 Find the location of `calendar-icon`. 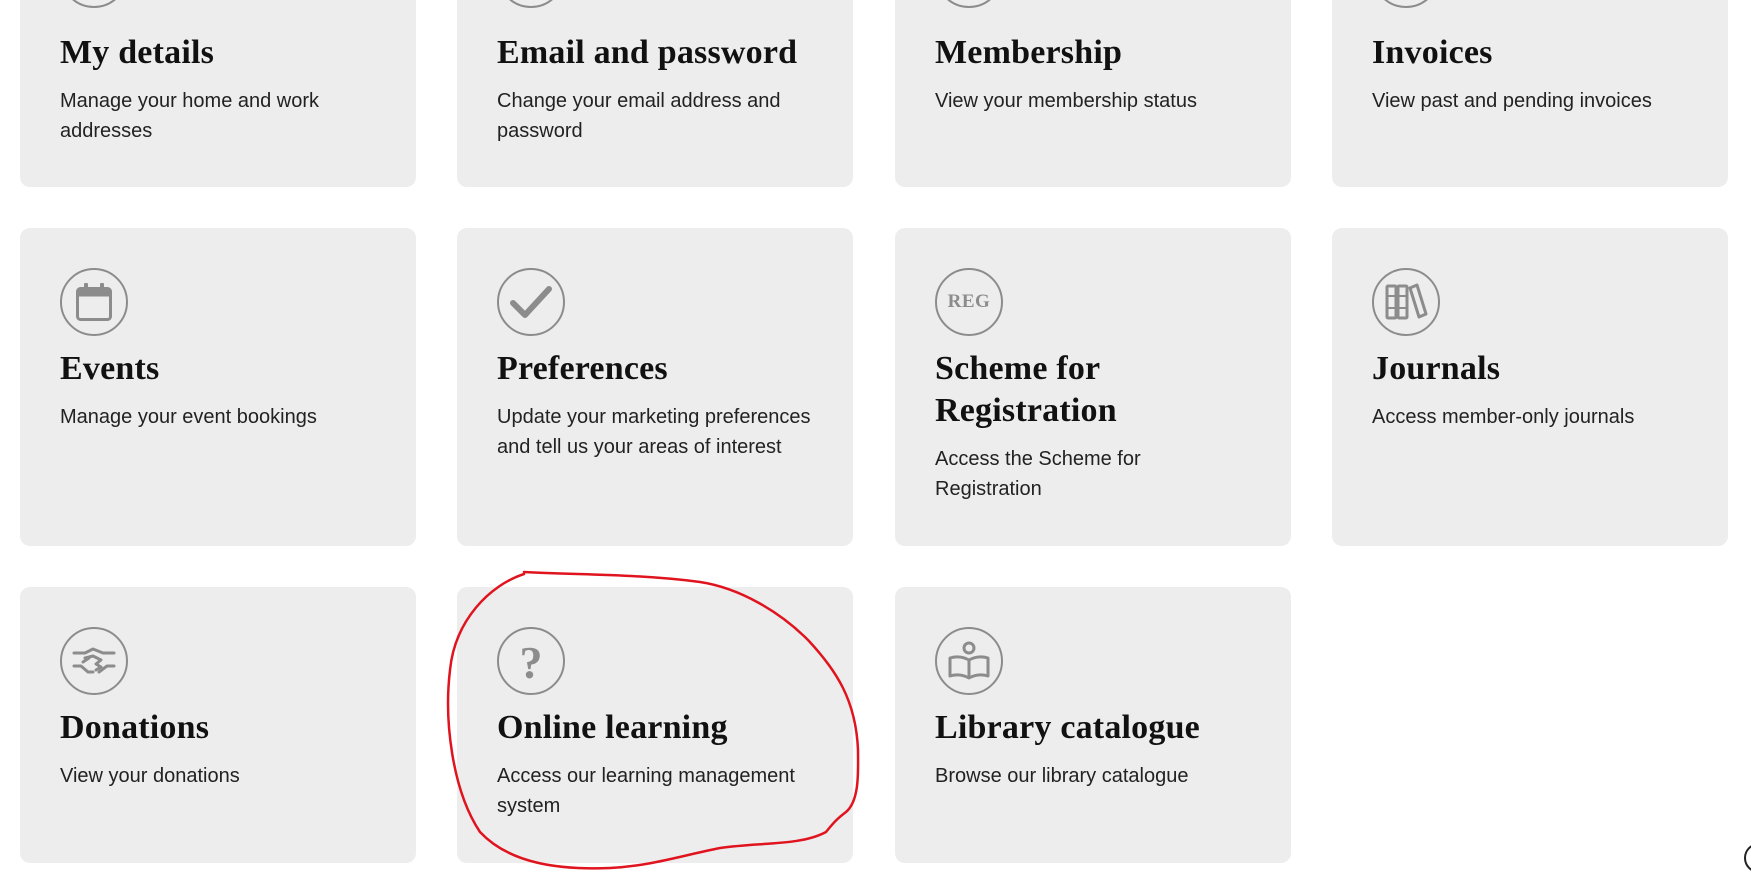

calendar-icon is located at coordinates (94, 302).